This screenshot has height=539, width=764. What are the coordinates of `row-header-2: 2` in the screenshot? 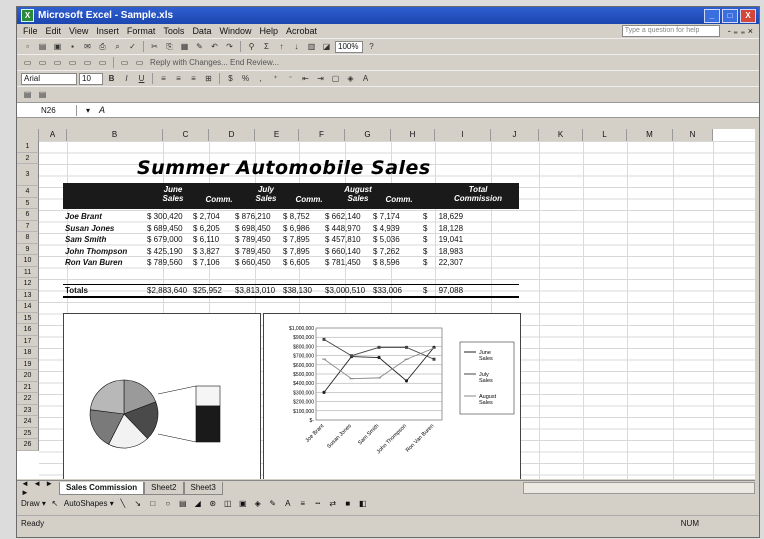 It's located at (28, 158).